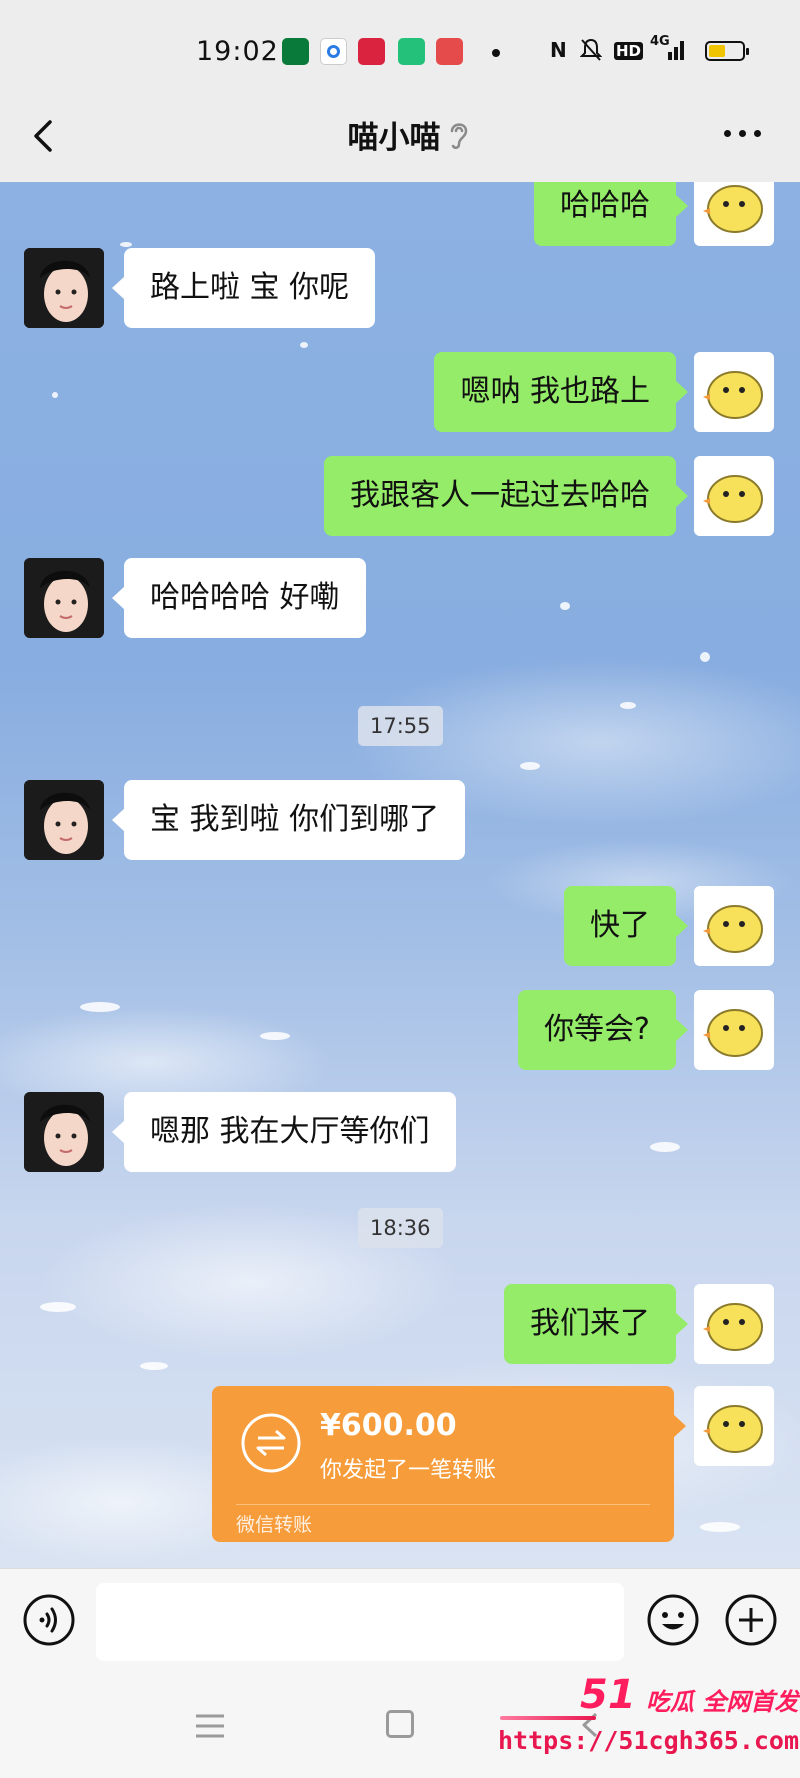 The width and height of the screenshot is (800, 1778). What do you see at coordinates (271, 1443) in the screenshot?
I see `transfer-arrows-icon` at bounding box center [271, 1443].